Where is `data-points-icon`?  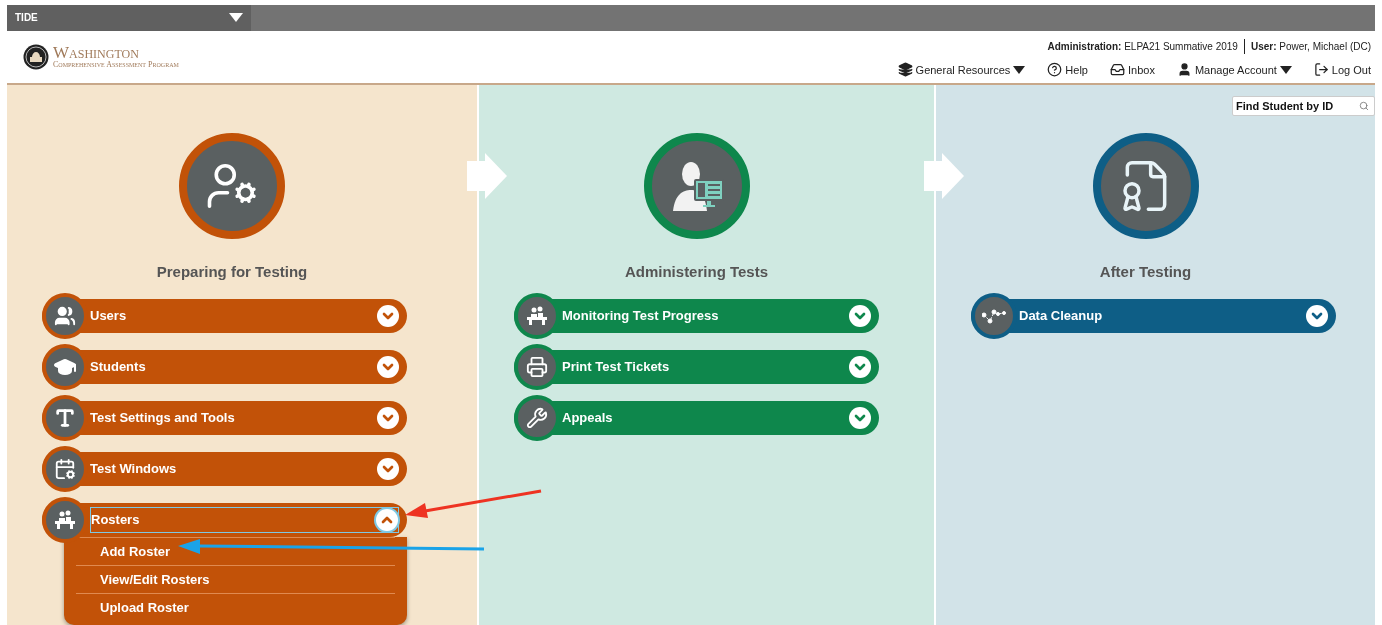
data-points-icon is located at coordinates (994, 316).